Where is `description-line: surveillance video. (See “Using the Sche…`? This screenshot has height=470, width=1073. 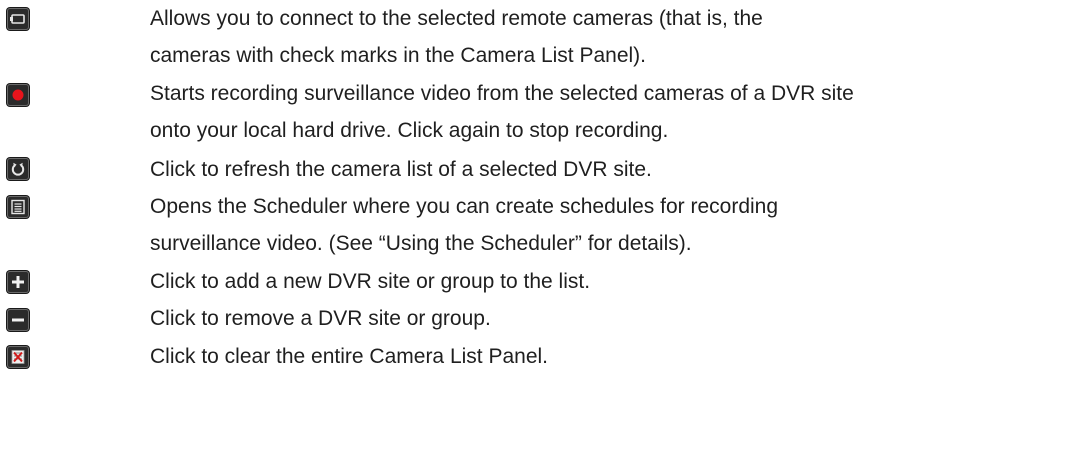 description-line: surveillance video. (See “Using the Sche… is located at coordinates (421, 243).